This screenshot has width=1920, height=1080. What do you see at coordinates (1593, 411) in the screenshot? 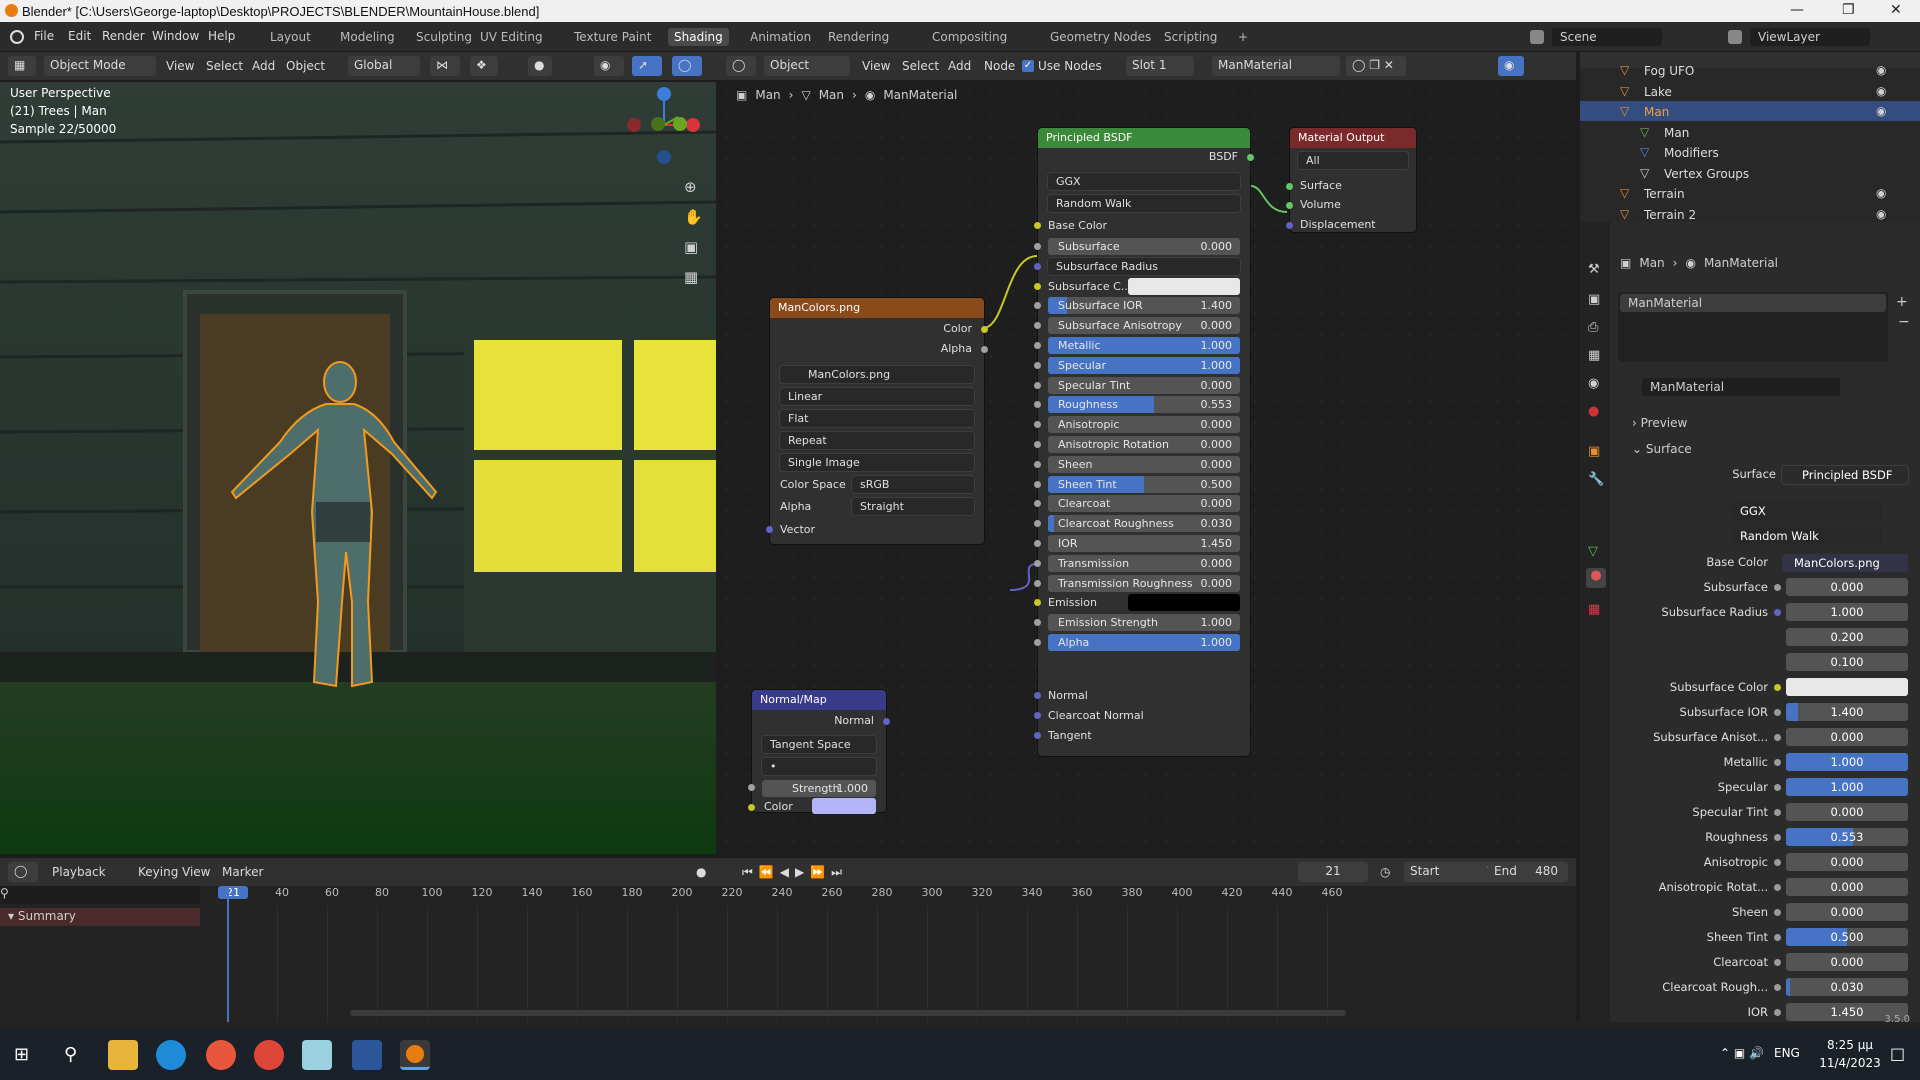
I see `world-tab-icon: ●` at bounding box center [1593, 411].